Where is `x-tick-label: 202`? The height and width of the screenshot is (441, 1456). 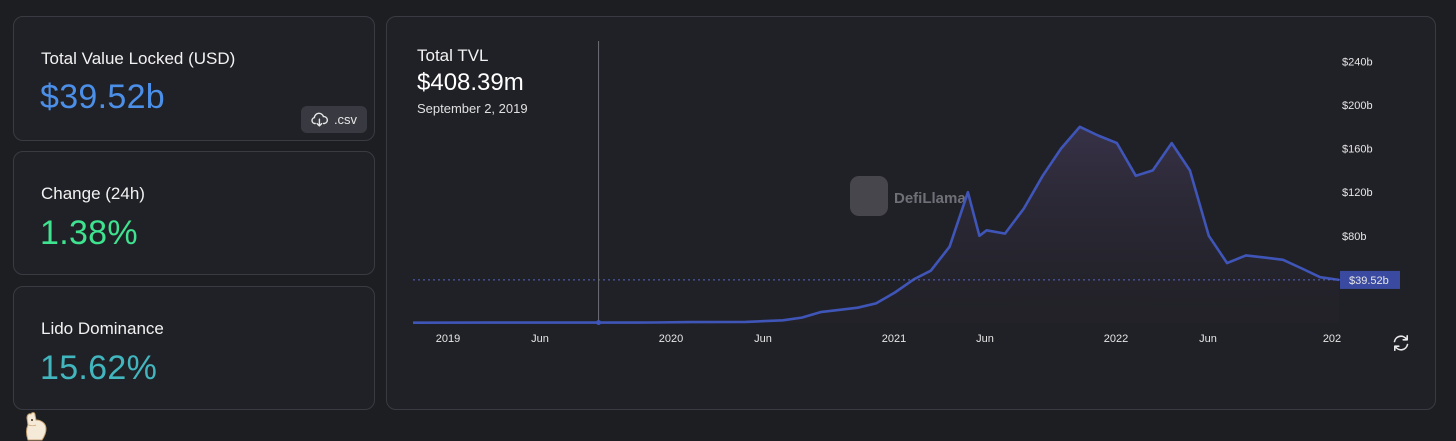
x-tick-label: 202 is located at coordinates (1332, 339).